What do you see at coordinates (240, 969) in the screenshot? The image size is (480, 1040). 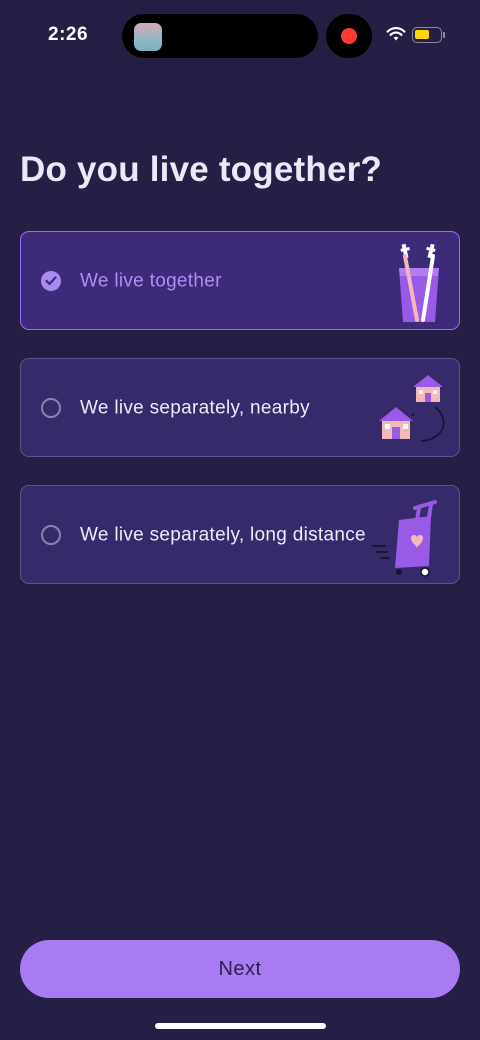 I see `next-button: Next` at bounding box center [240, 969].